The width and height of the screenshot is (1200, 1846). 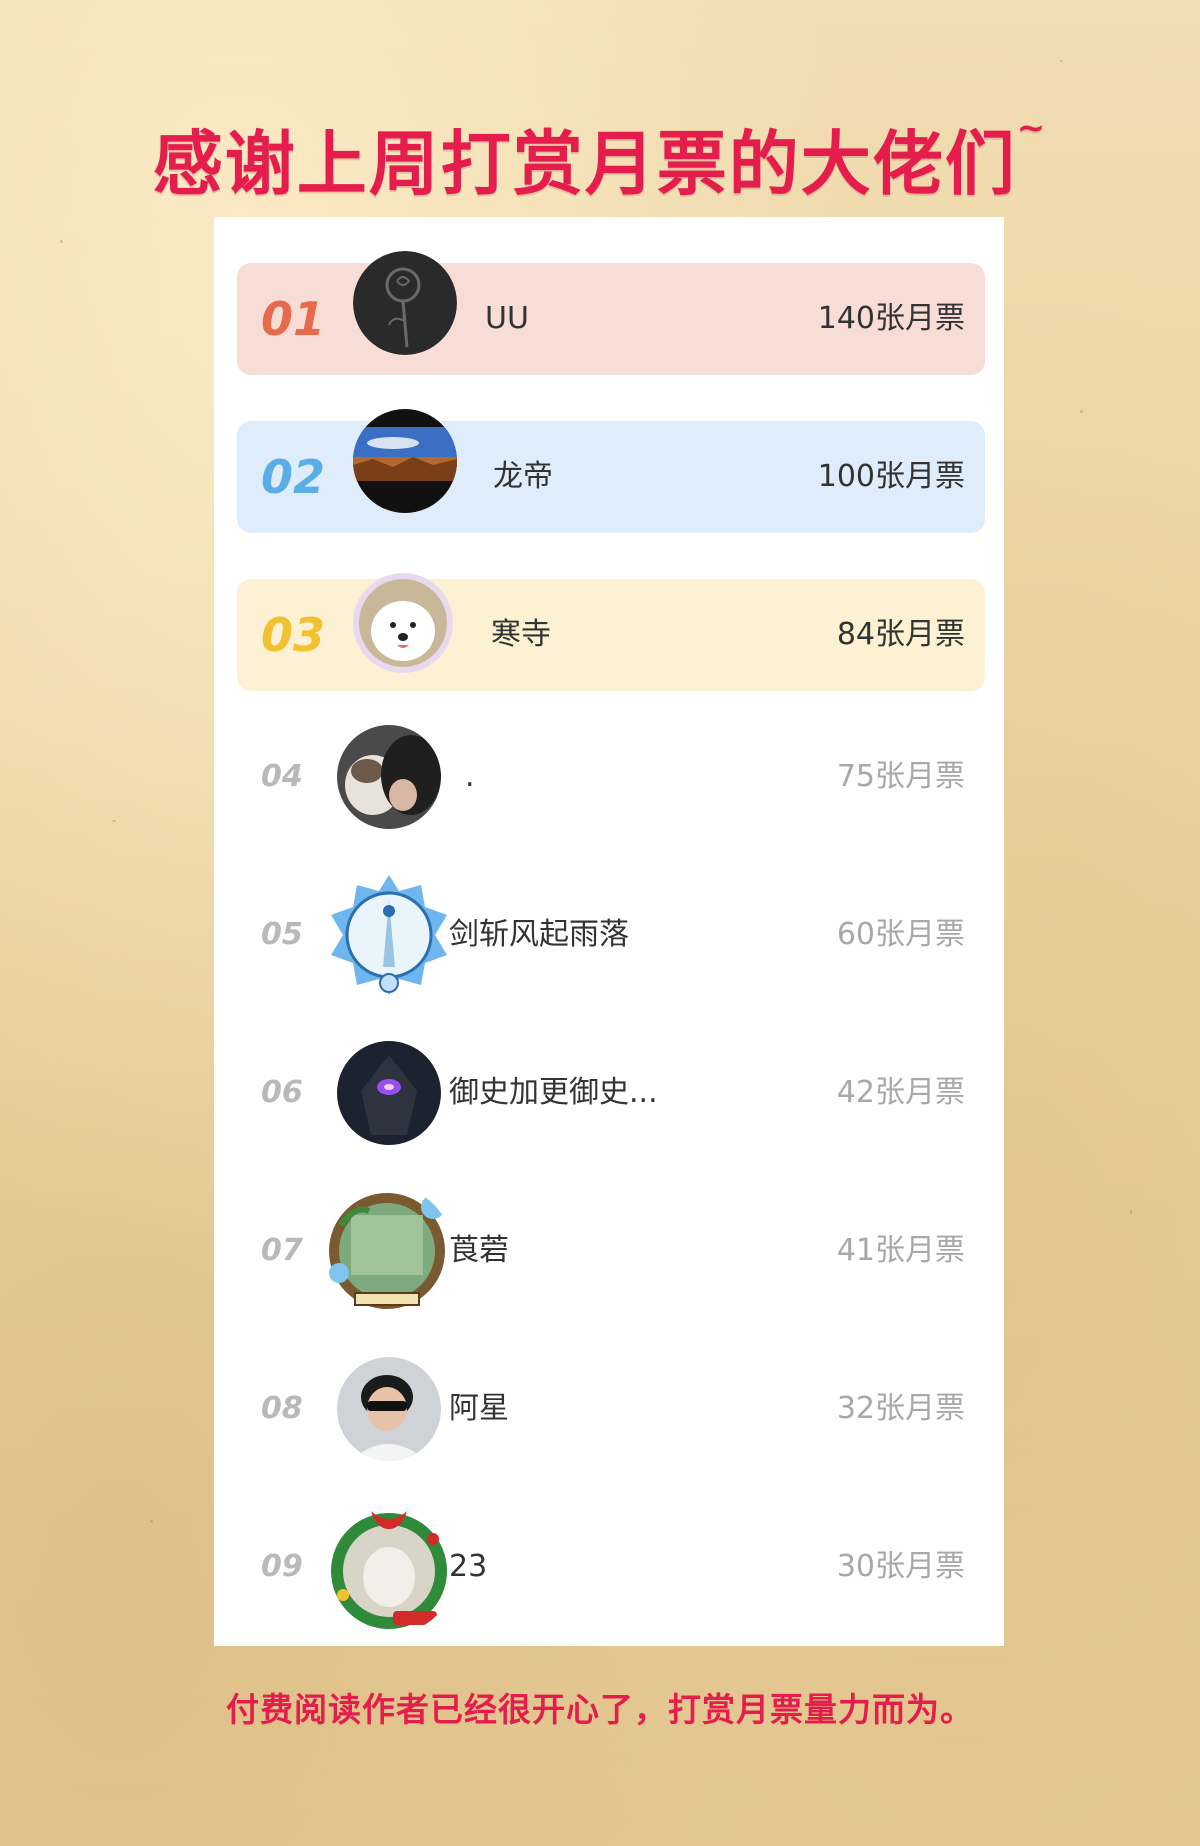 What do you see at coordinates (611, 1570) in the screenshot?
I see `ranking-row-9: 09 23 30张月票` at bounding box center [611, 1570].